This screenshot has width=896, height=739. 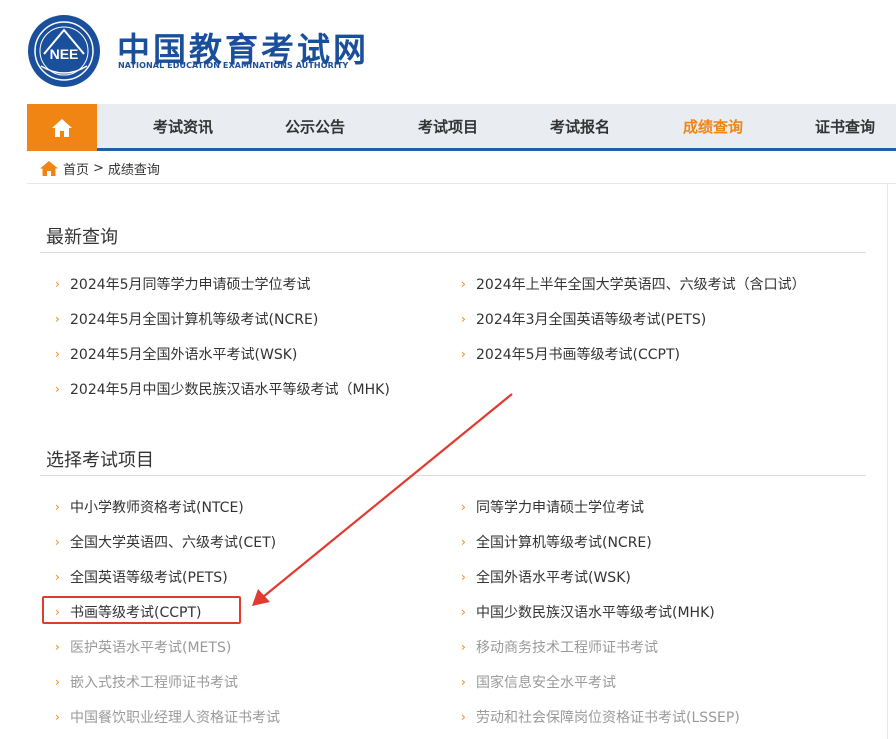 I want to click on exam-link-mets: › 医护英语水平考试(METS), so click(x=143, y=647).